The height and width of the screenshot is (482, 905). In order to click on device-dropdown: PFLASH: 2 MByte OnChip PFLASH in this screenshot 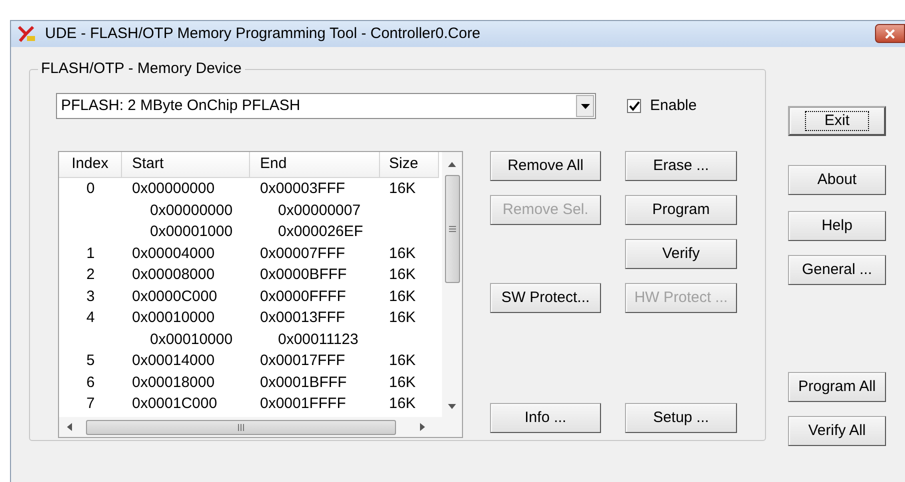, I will do `click(326, 106)`.